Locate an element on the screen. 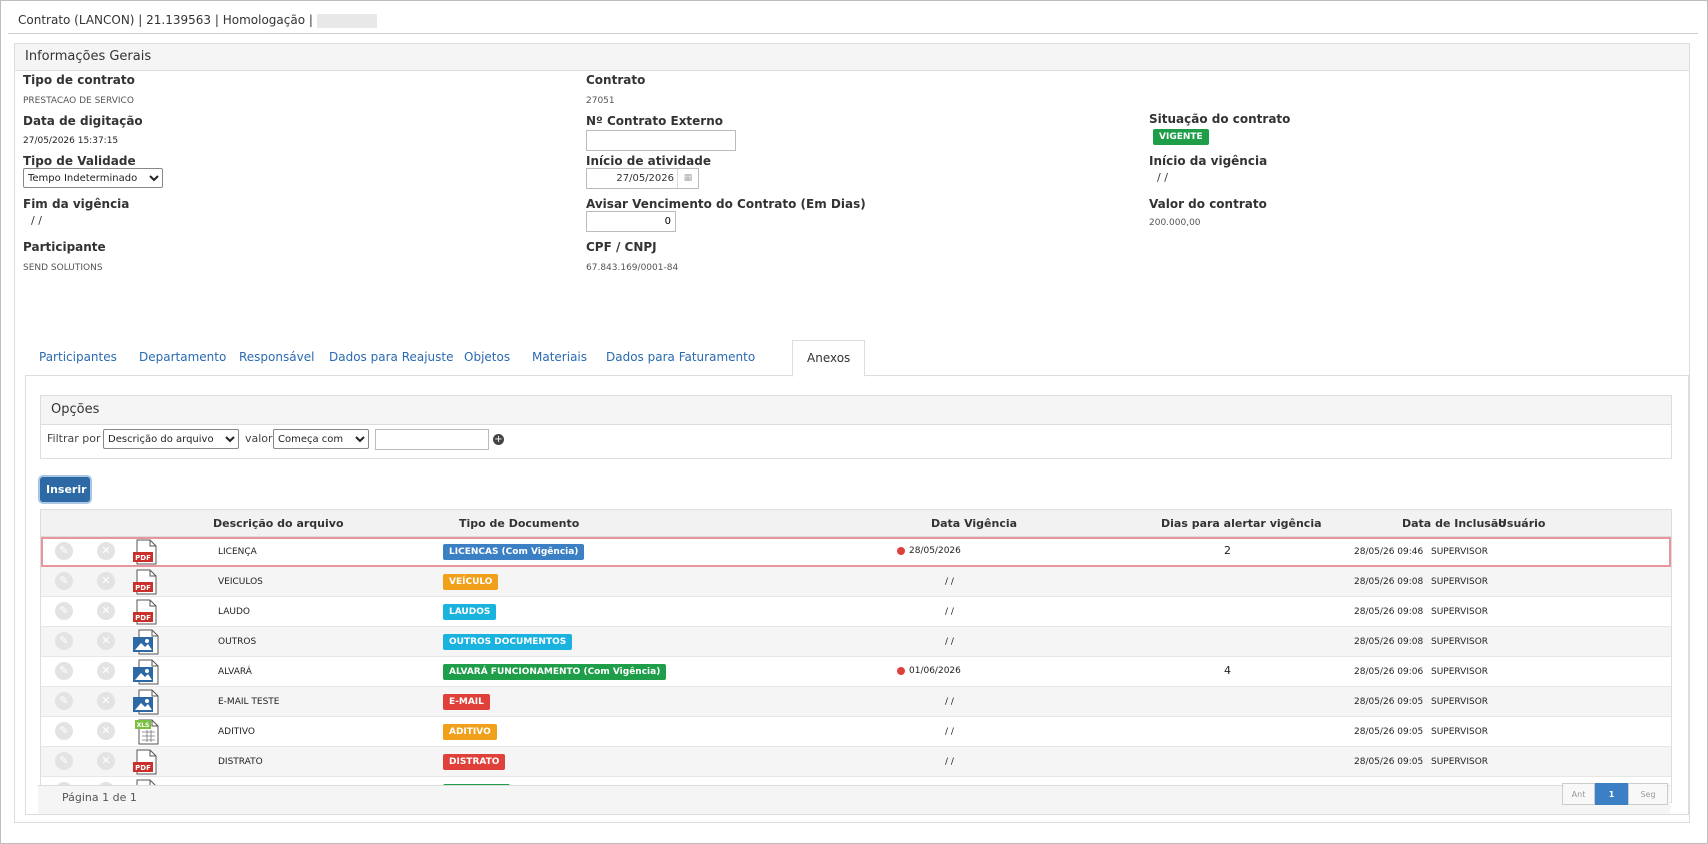 This screenshot has height=844, width=1708. svg-text: XLS is located at coordinates (143, 725).